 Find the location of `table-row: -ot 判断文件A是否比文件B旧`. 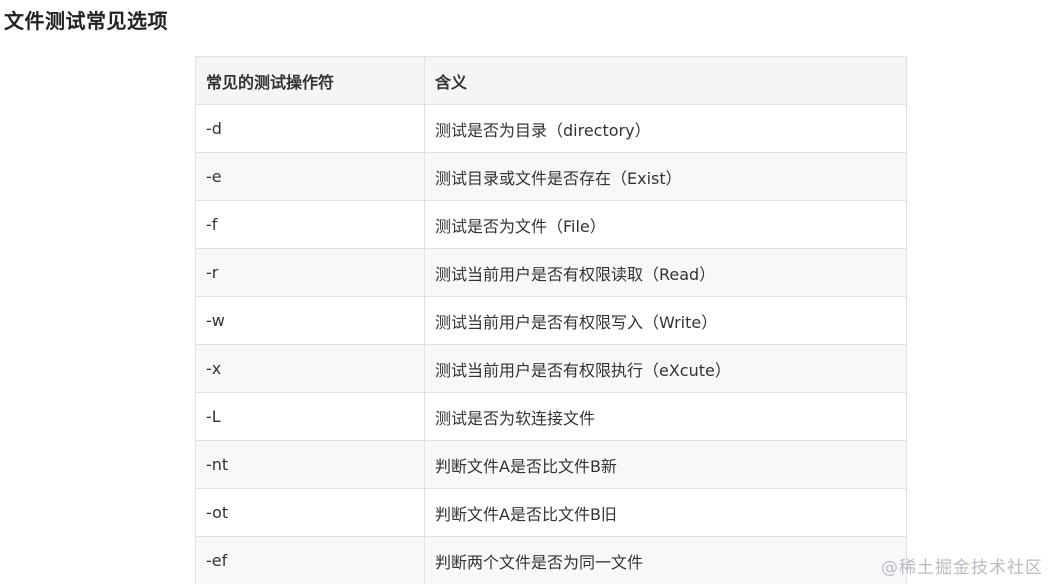

table-row: -ot 判断文件A是否比文件B旧 is located at coordinates (551, 512).